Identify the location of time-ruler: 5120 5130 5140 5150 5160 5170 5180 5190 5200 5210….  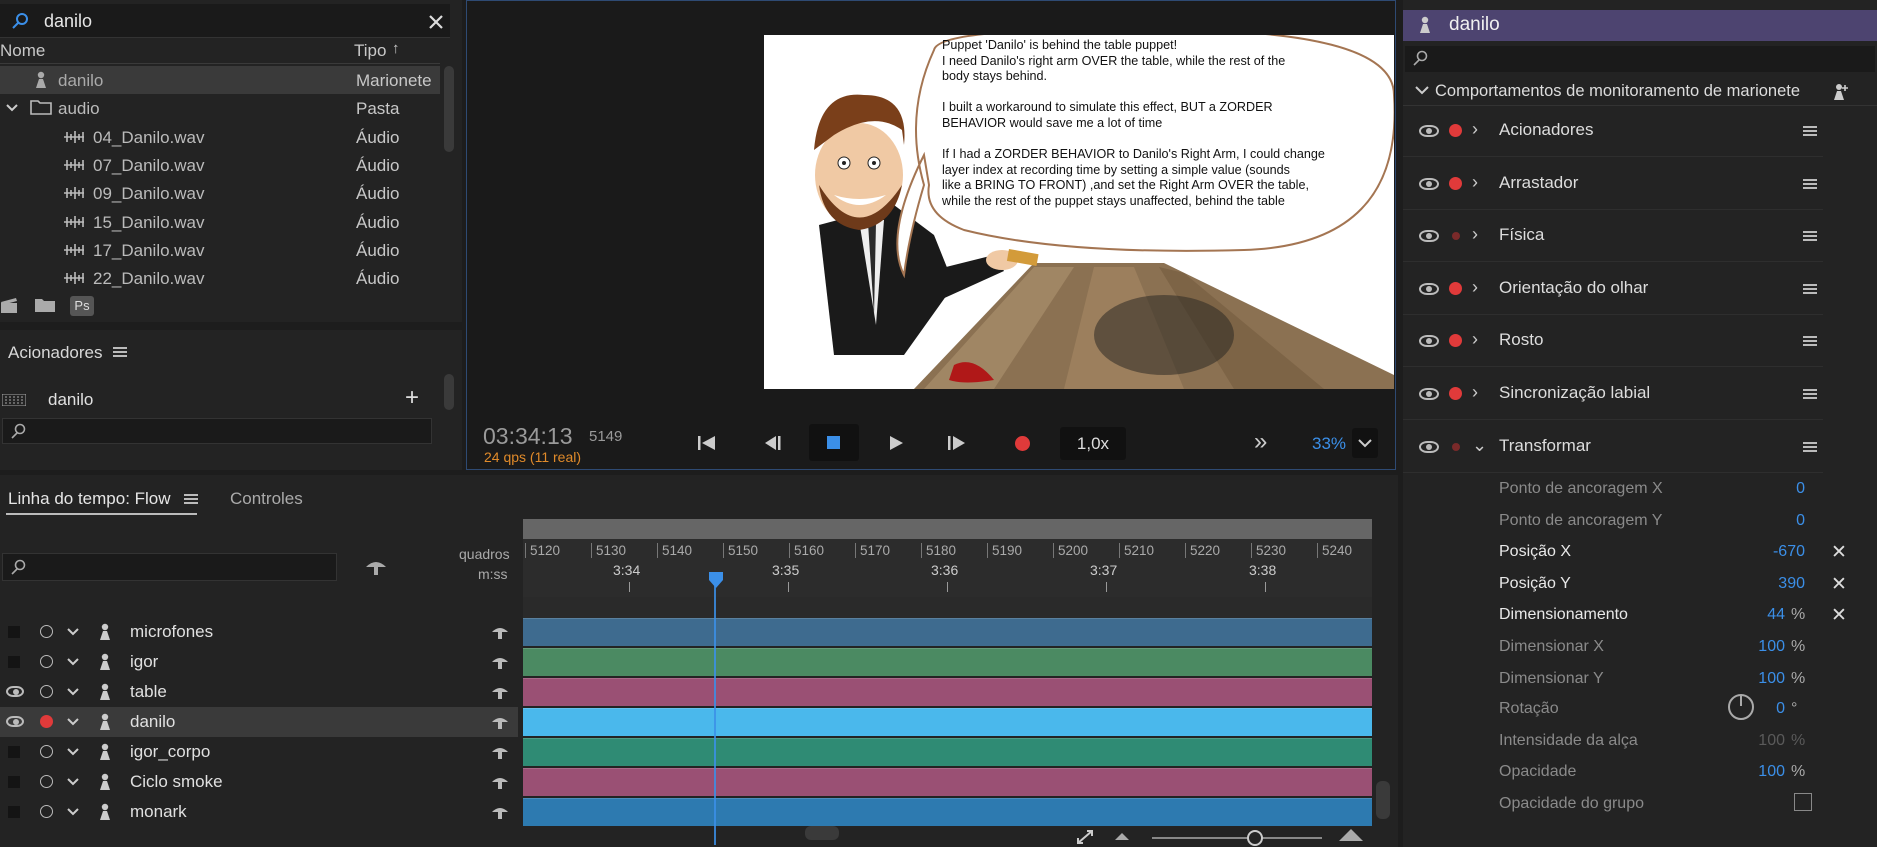
(947, 568).